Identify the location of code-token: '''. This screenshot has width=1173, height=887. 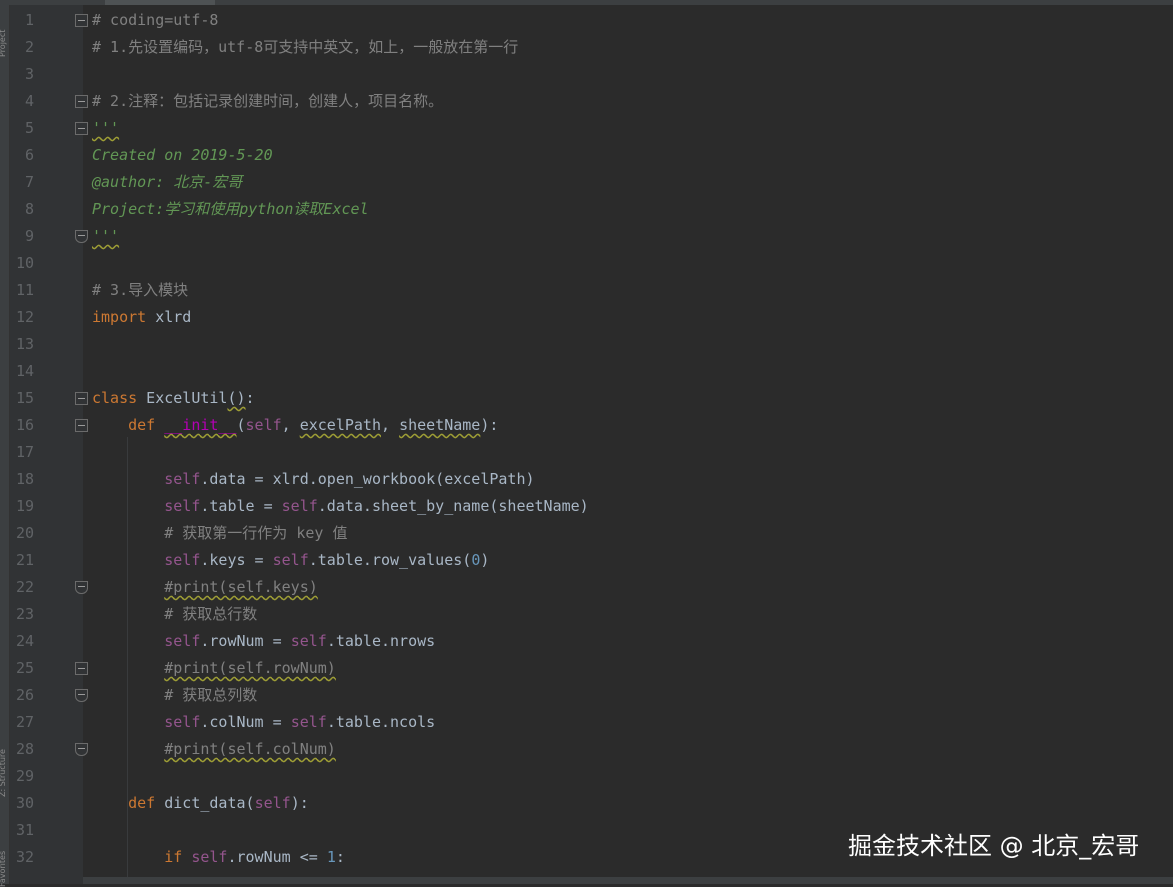
(106, 128).